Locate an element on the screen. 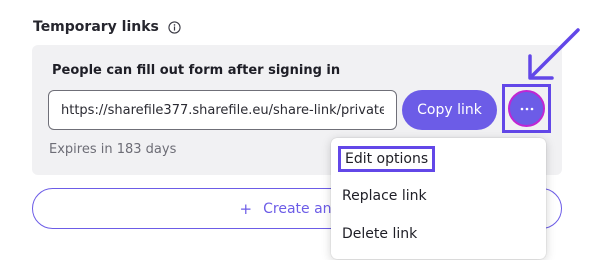 The width and height of the screenshot is (598, 260). annotation-arrow-icon is located at coordinates (554, 54).